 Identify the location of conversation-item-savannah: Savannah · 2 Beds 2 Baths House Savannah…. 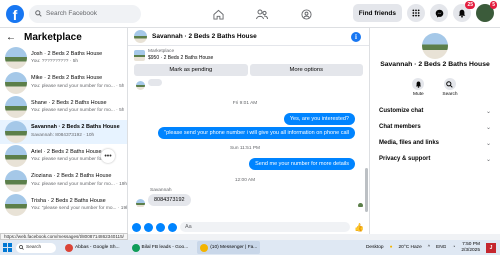
(63, 131).